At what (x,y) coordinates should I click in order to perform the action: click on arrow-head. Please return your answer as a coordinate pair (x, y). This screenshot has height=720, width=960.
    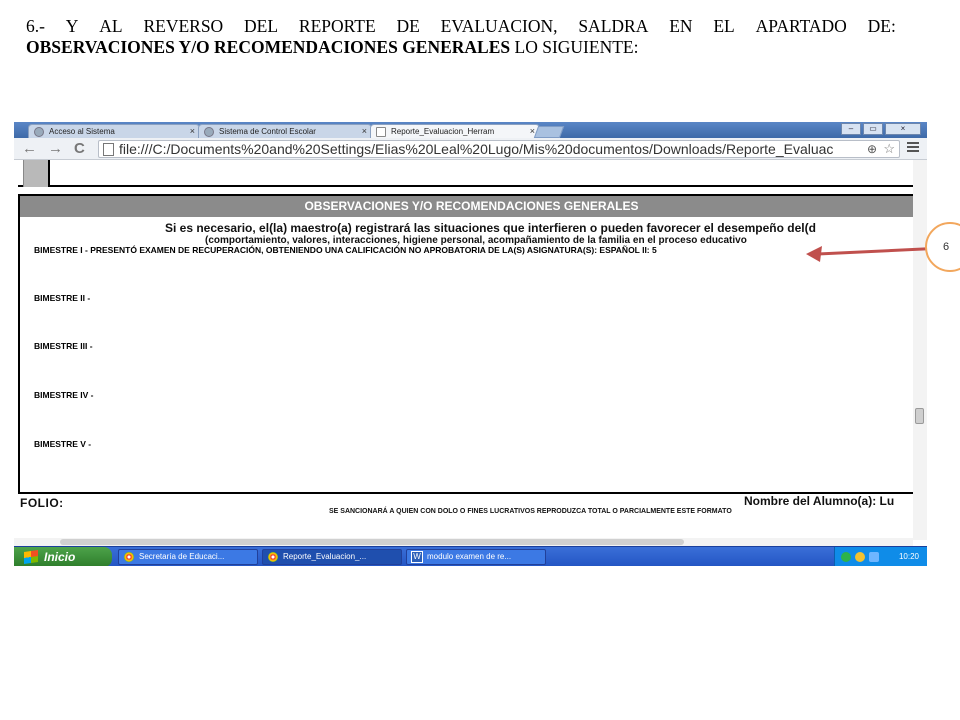
    Looking at the image, I should click on (814, 254).